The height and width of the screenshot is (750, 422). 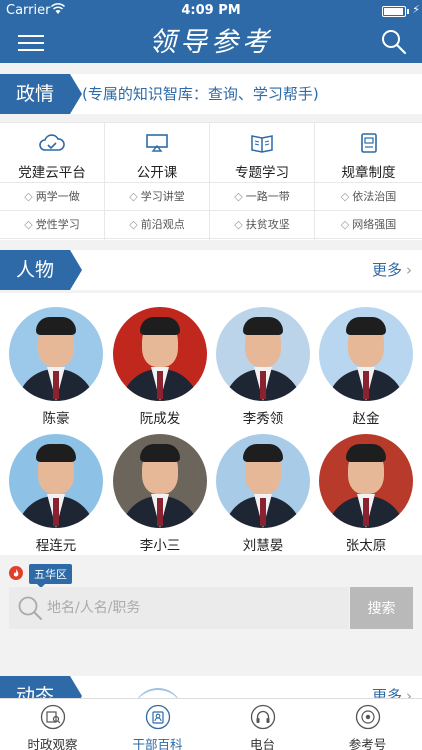 I want to click on app-header: 领导参考, so click(x=211, y=42).